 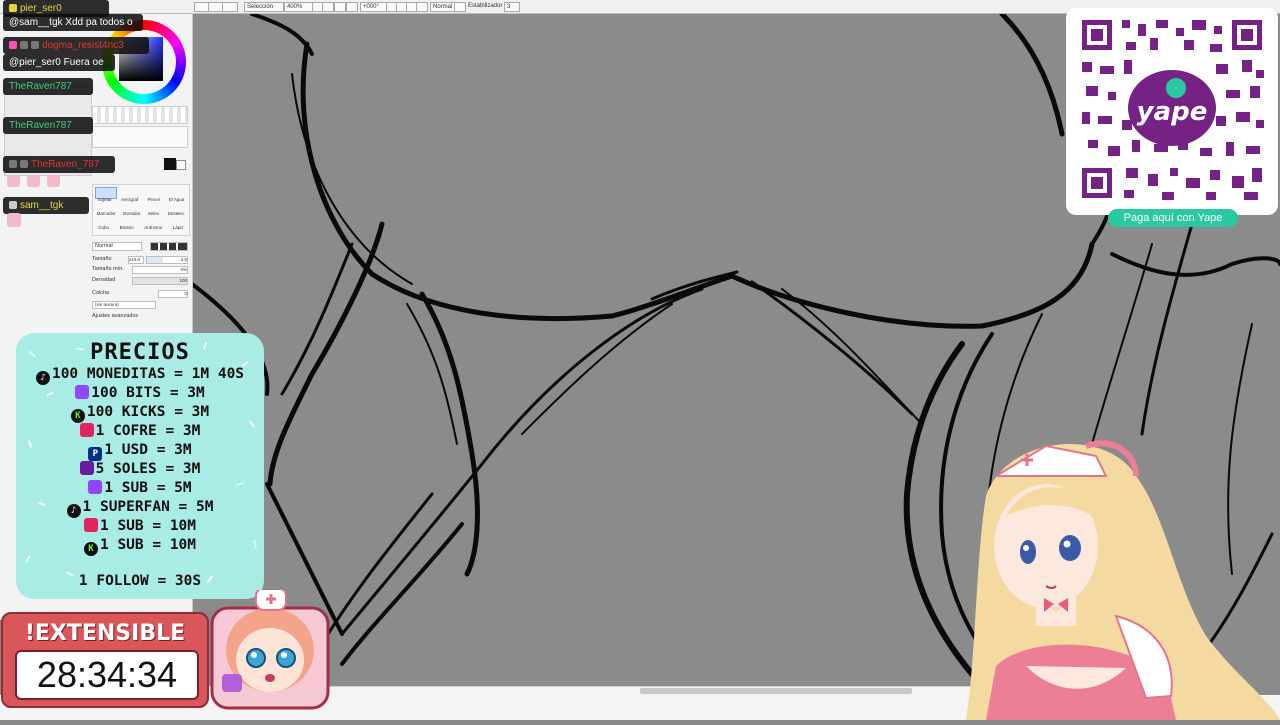 What do you see at coordinates (230, 7) in the screenshot?
I see `deselect-button` at bounding box center [230, 7].